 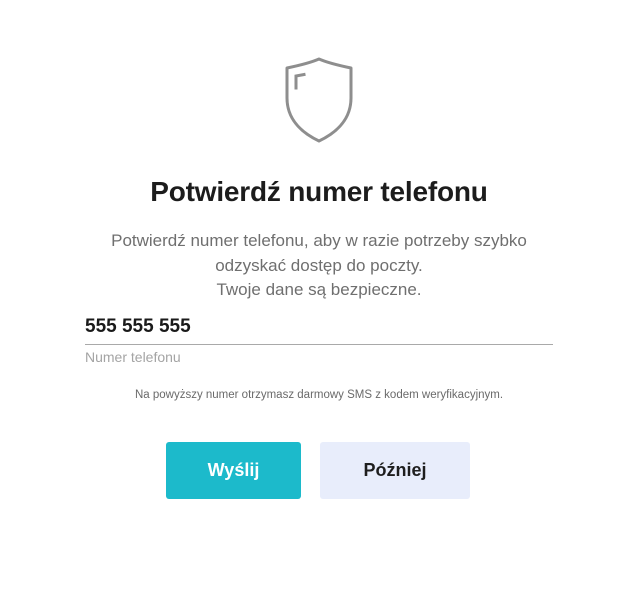 I want to click on description-line: odzyskać dostęp do poczty., so click(x=319, y=265).